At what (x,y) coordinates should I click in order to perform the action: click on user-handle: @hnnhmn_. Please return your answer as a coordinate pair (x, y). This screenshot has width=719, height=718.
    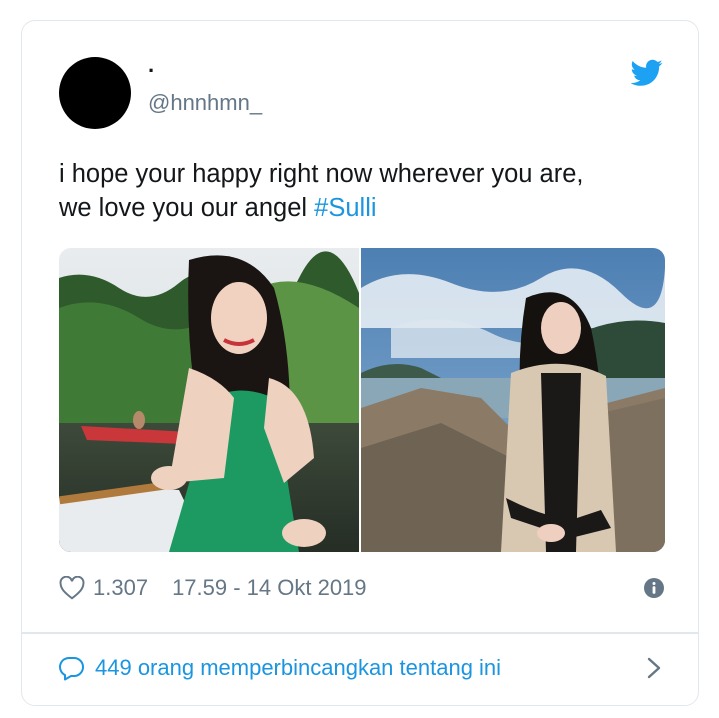
    Looking at the image, I should click on (205, 103).